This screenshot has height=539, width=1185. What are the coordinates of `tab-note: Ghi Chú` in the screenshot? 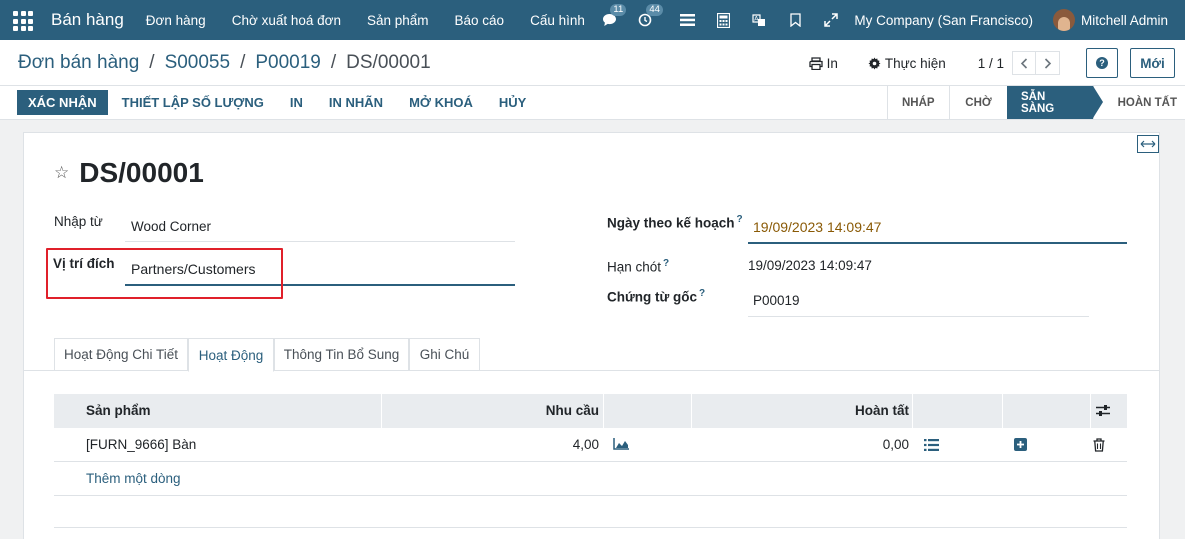 It's located at (444, 354).